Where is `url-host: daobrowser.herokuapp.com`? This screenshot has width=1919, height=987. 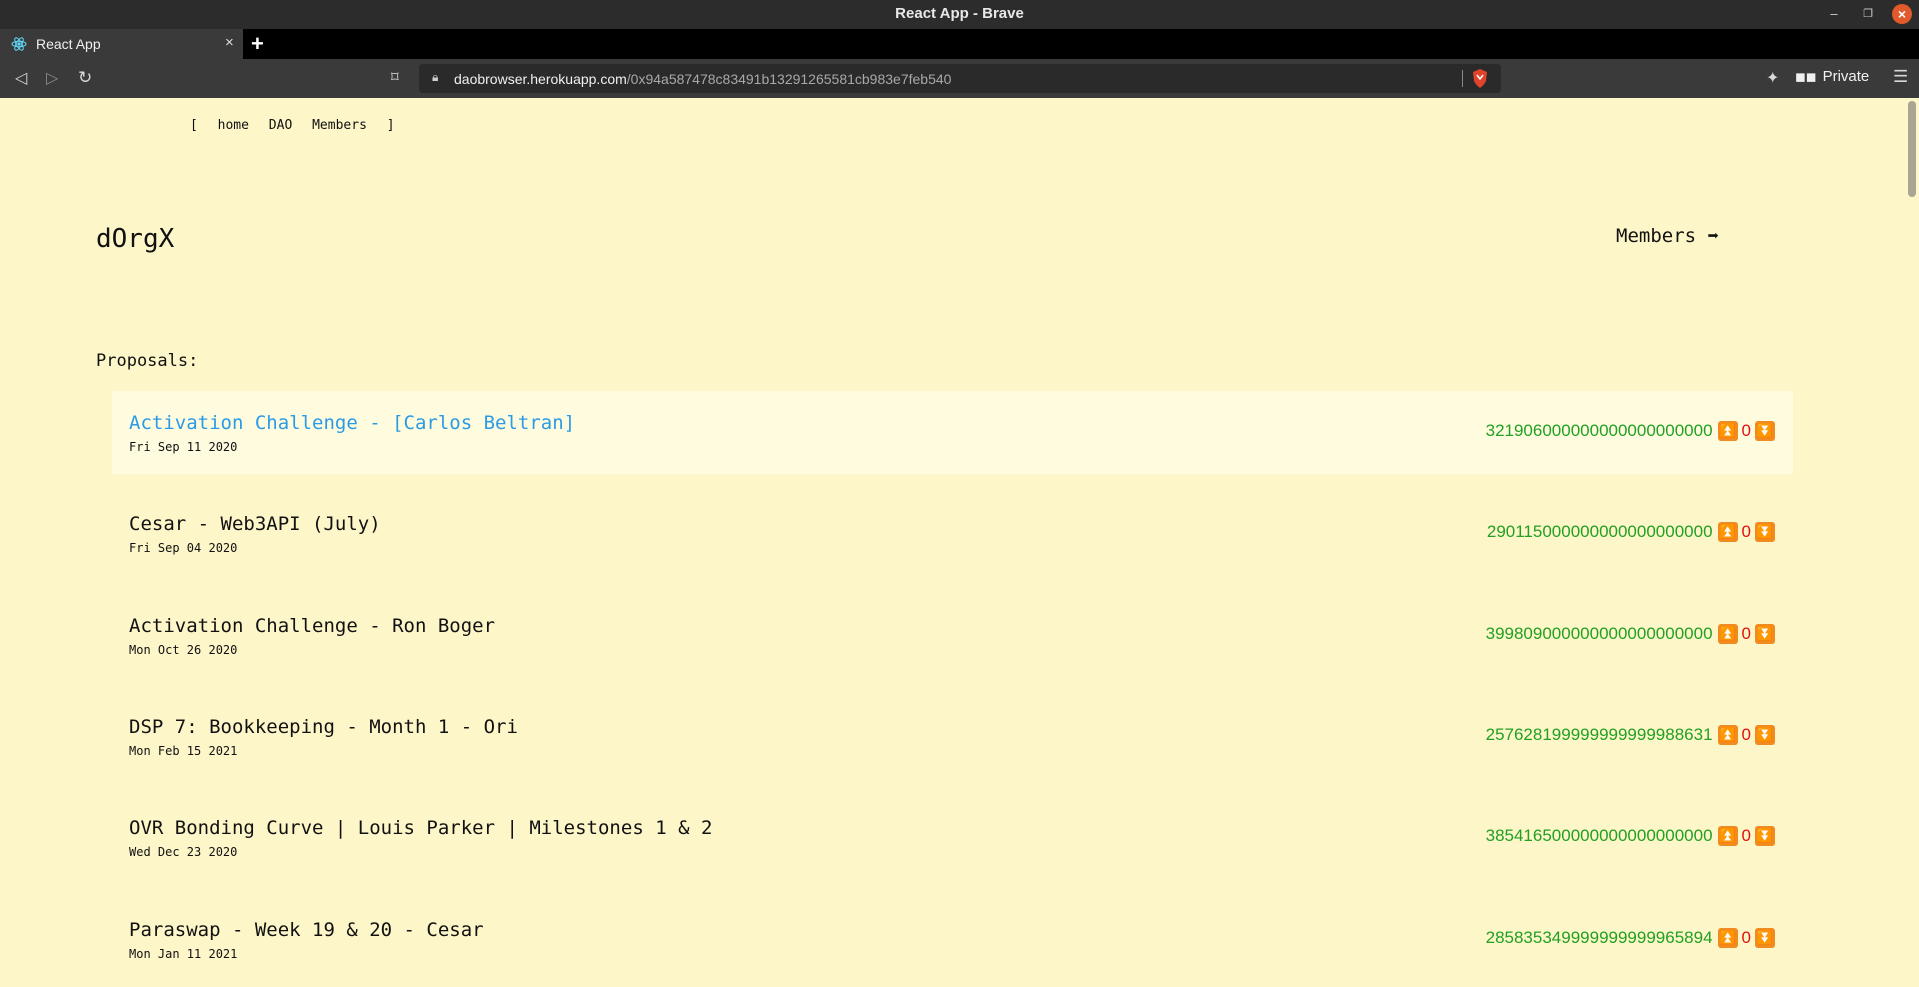
url-host: daobrowser.herokuapp.com is located at coordinates (540, 79).